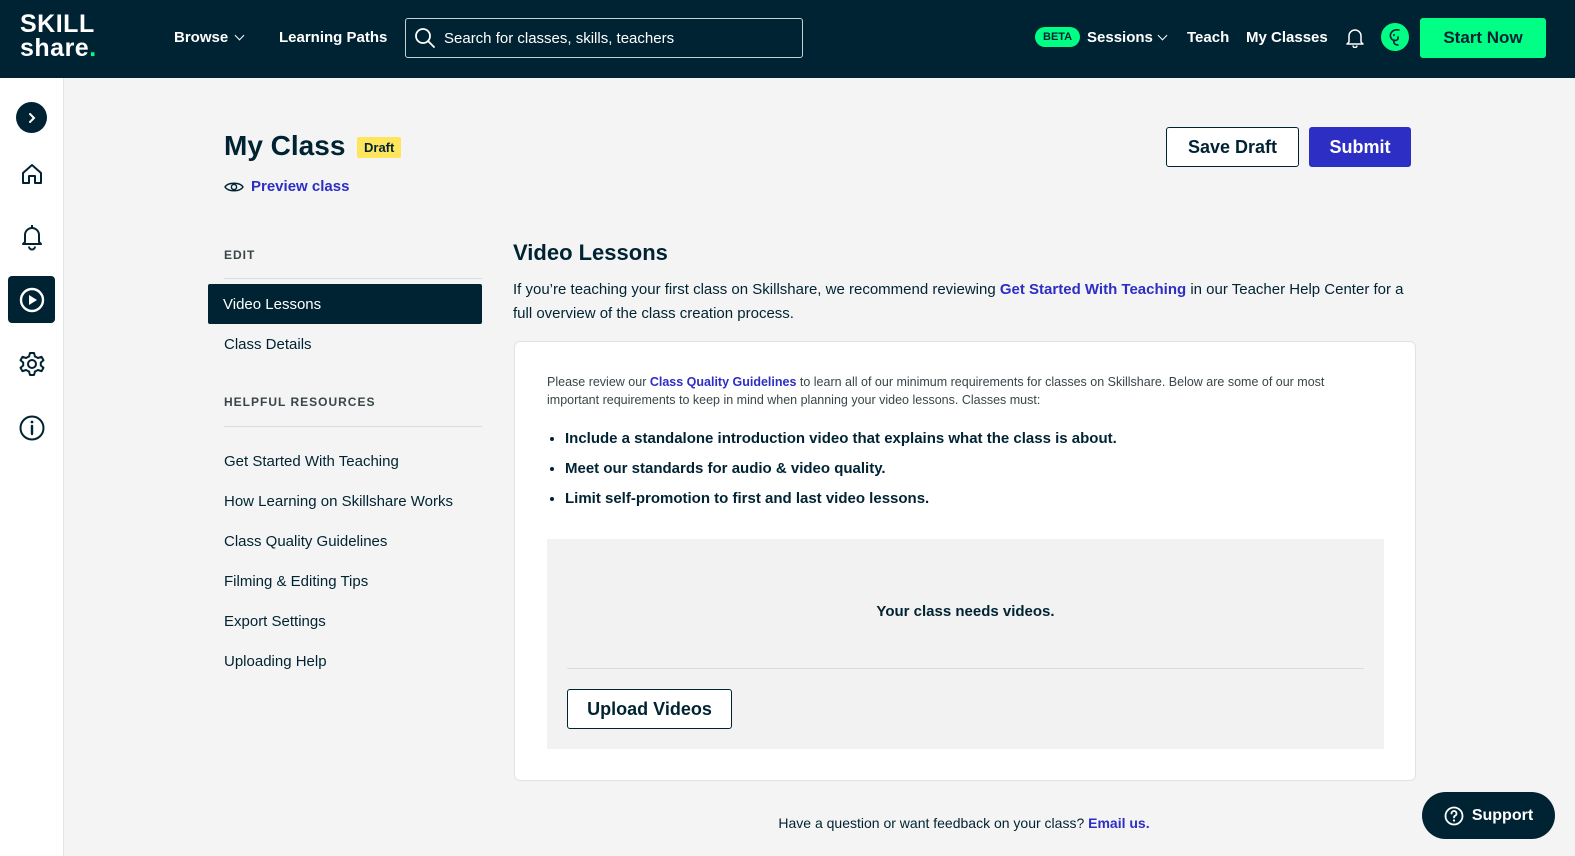 Image resolution: width=1575 pixels, height=856 pixels. I want to click on helpful-resources-label: HELPFUL RESOURCES, so click(300, 402).